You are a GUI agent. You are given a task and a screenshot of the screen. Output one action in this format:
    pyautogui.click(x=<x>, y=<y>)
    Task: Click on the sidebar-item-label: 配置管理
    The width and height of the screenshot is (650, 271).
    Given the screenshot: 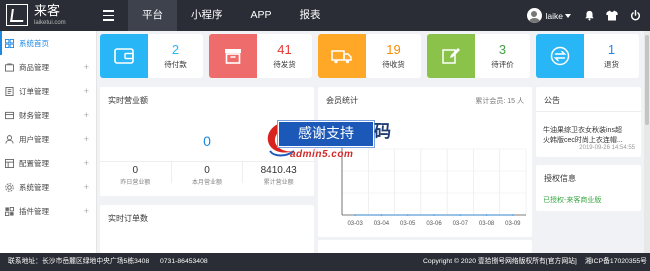 What is the action you would take?
    pyautogui.click(x=34, y=163)
    